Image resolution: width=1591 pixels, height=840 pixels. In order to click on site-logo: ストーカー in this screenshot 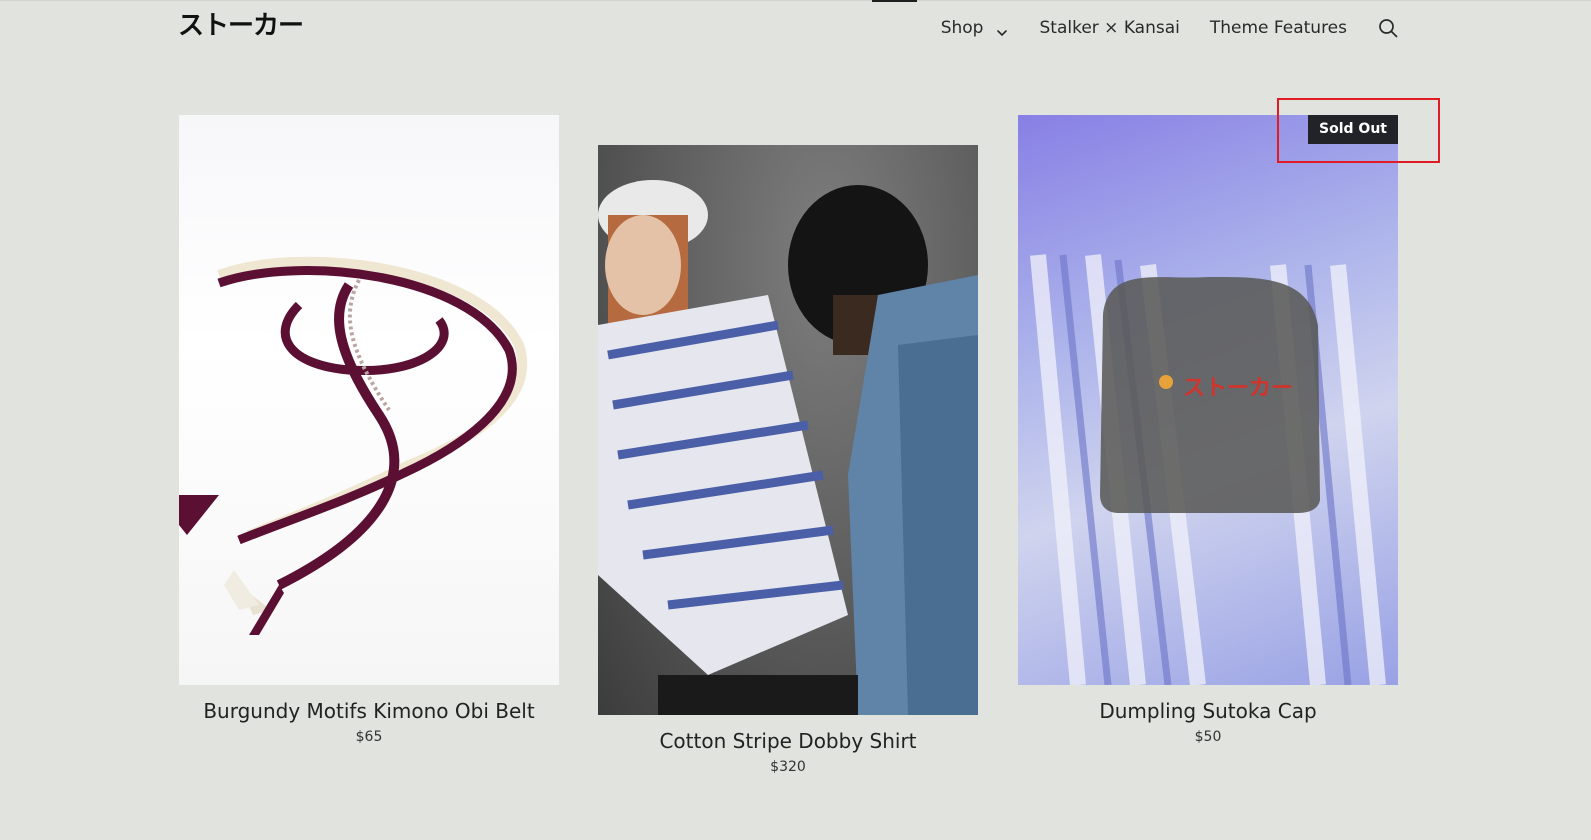, I will do `click(241, 26)`.